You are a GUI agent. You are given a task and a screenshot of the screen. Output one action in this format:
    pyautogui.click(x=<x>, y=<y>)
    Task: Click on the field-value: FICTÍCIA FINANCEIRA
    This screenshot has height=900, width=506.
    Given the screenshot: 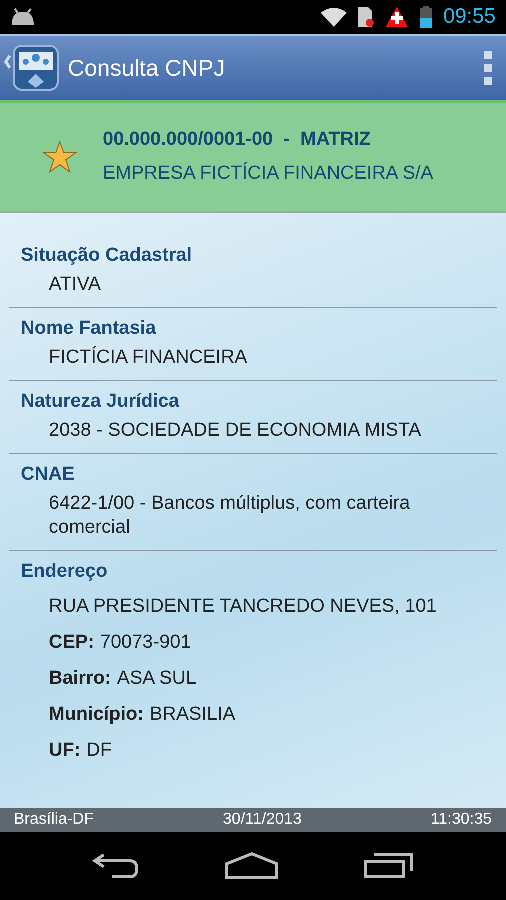 What is the action you would take?
    pyautogui.click(x=148, y=358)
    